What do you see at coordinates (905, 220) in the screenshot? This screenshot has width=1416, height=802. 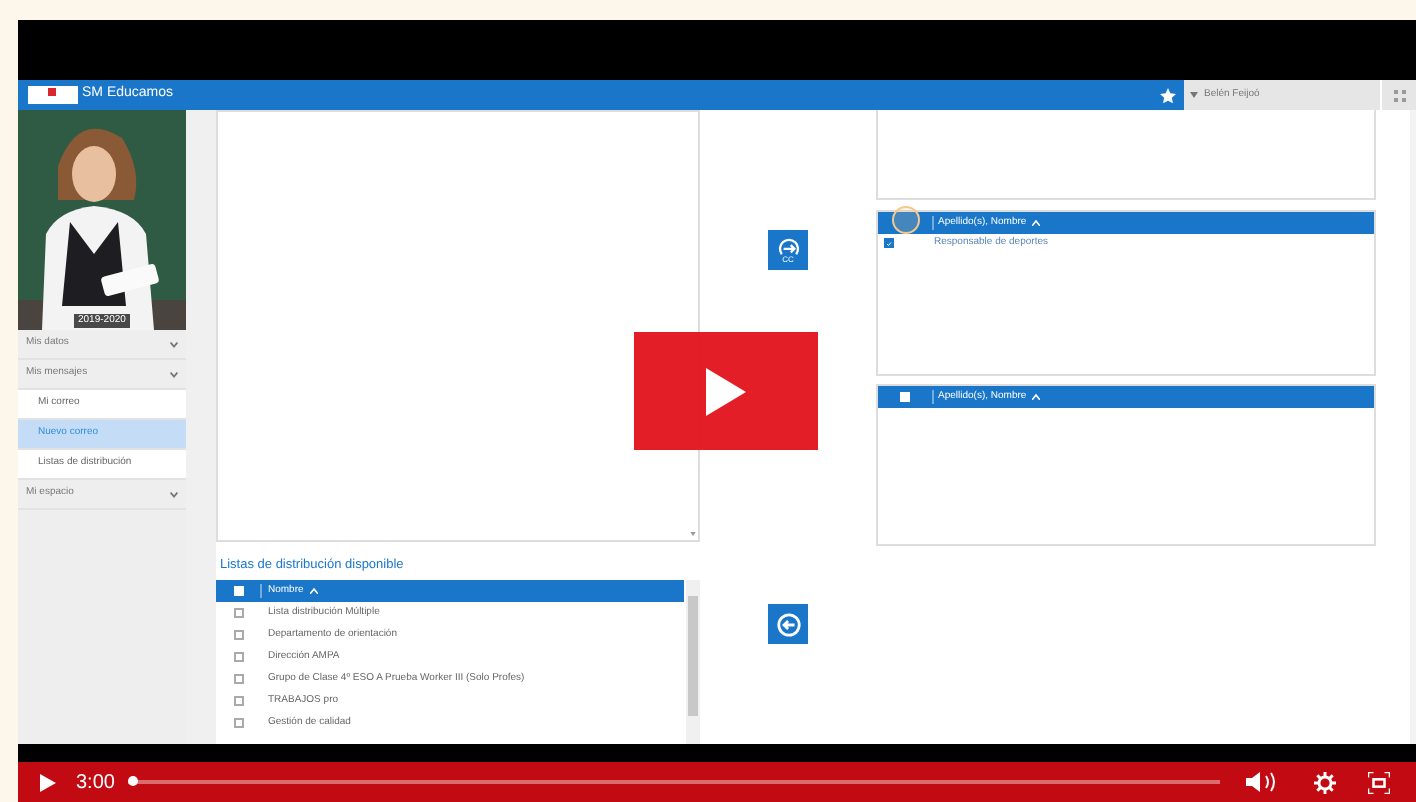 I see `cursor-highlight` at bounding box center [905, 220].